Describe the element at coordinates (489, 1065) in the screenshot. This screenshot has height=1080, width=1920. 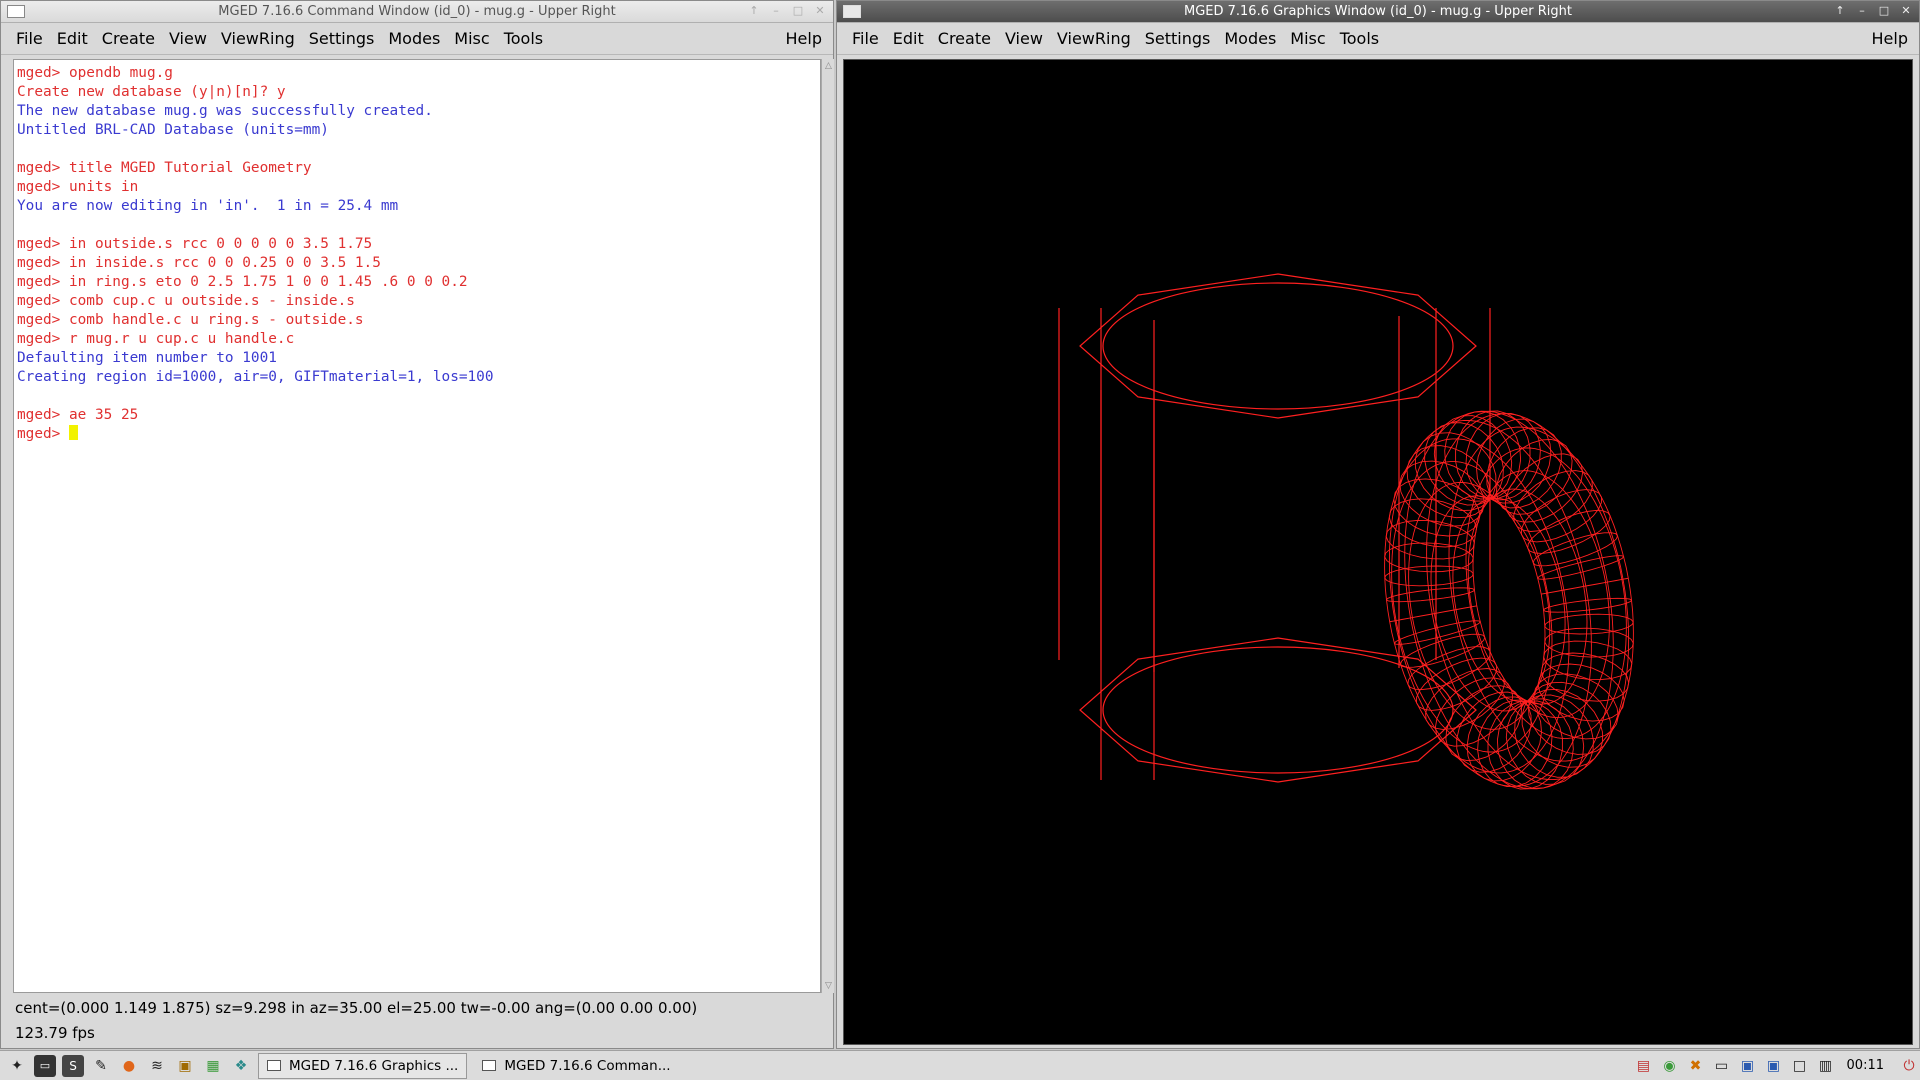
I see `window-icon` at that location.